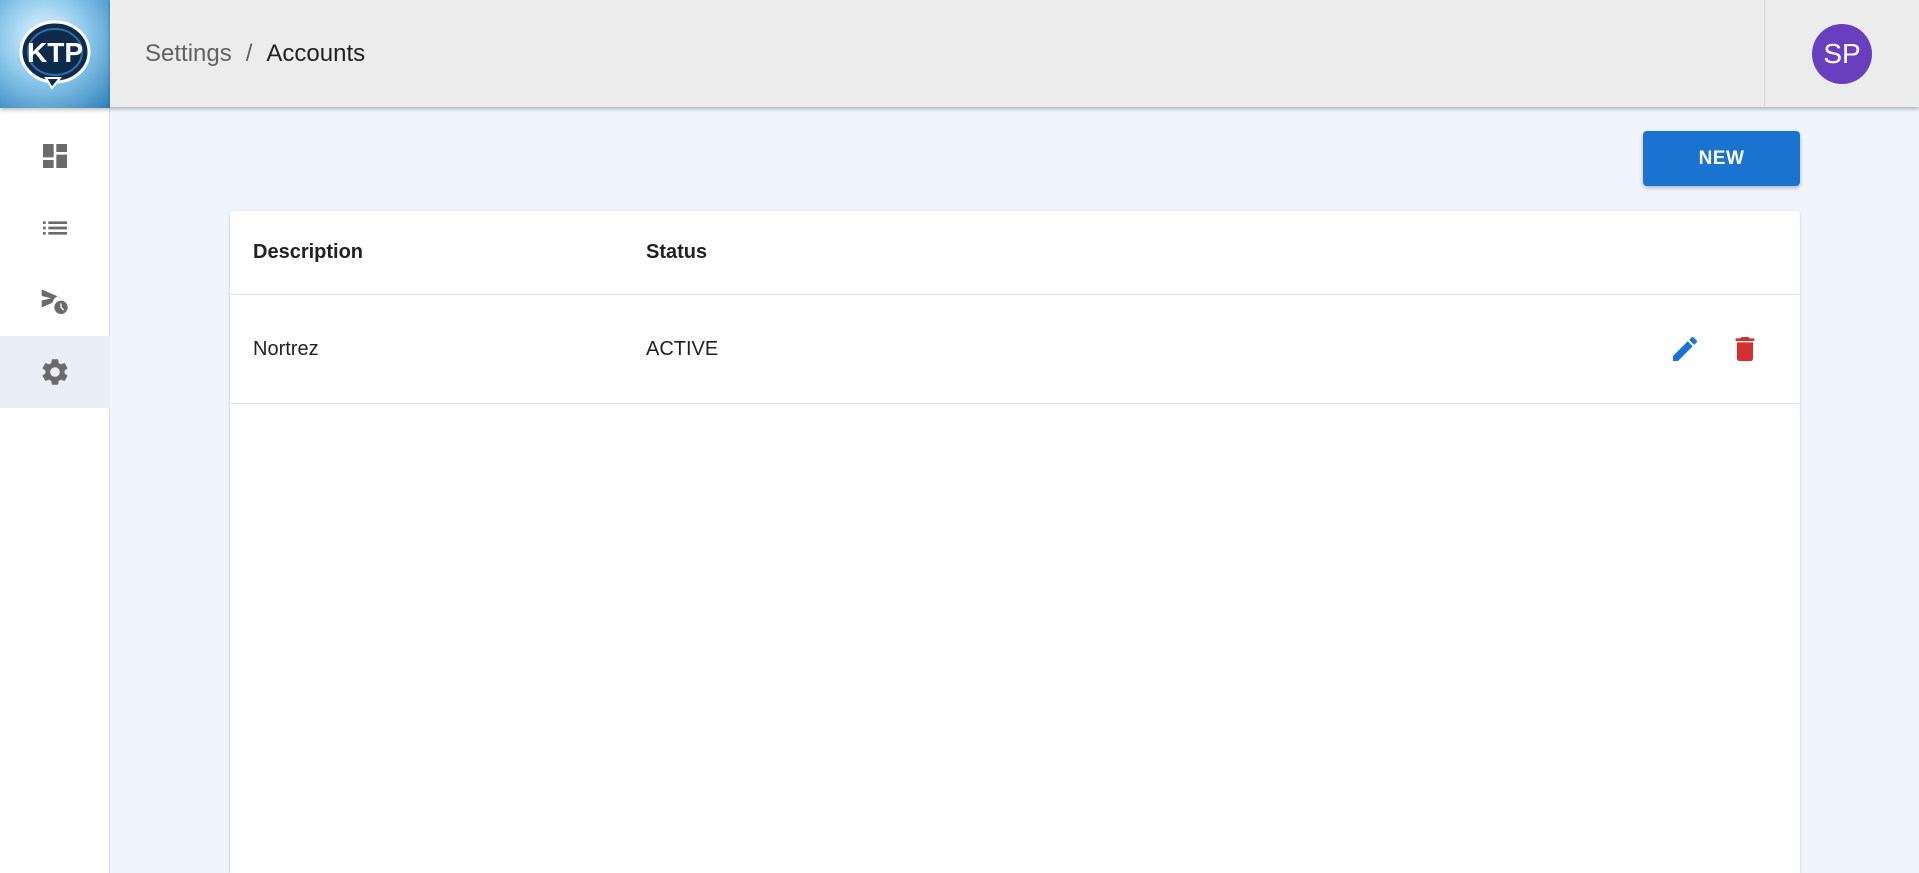  I want to click on table-header: Description Status, so click(1015, 253).